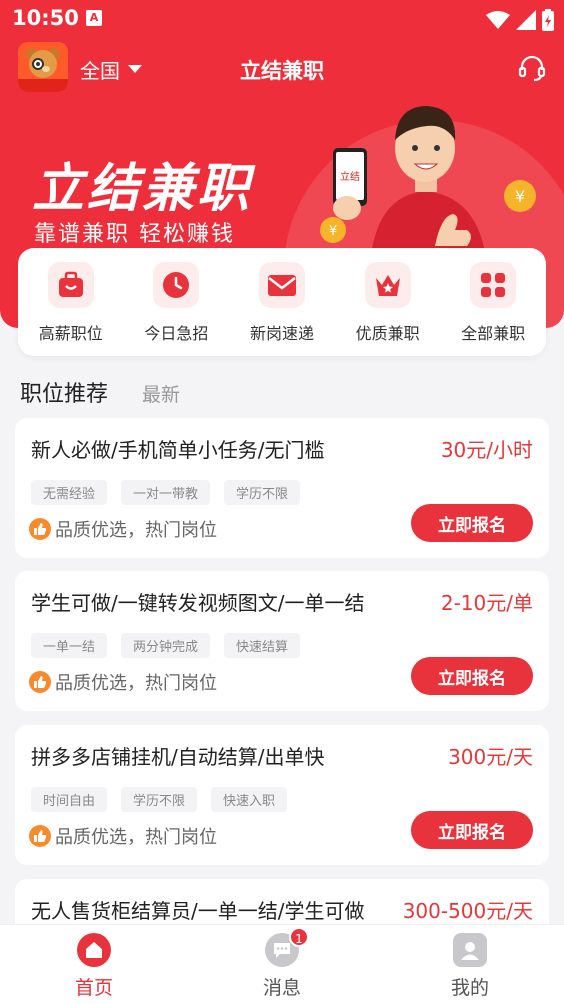 The image size is (564, 1004). Describe the element at coordinates (161, 393) in the screenshot. I see `tab-latest: 最新` at that location.